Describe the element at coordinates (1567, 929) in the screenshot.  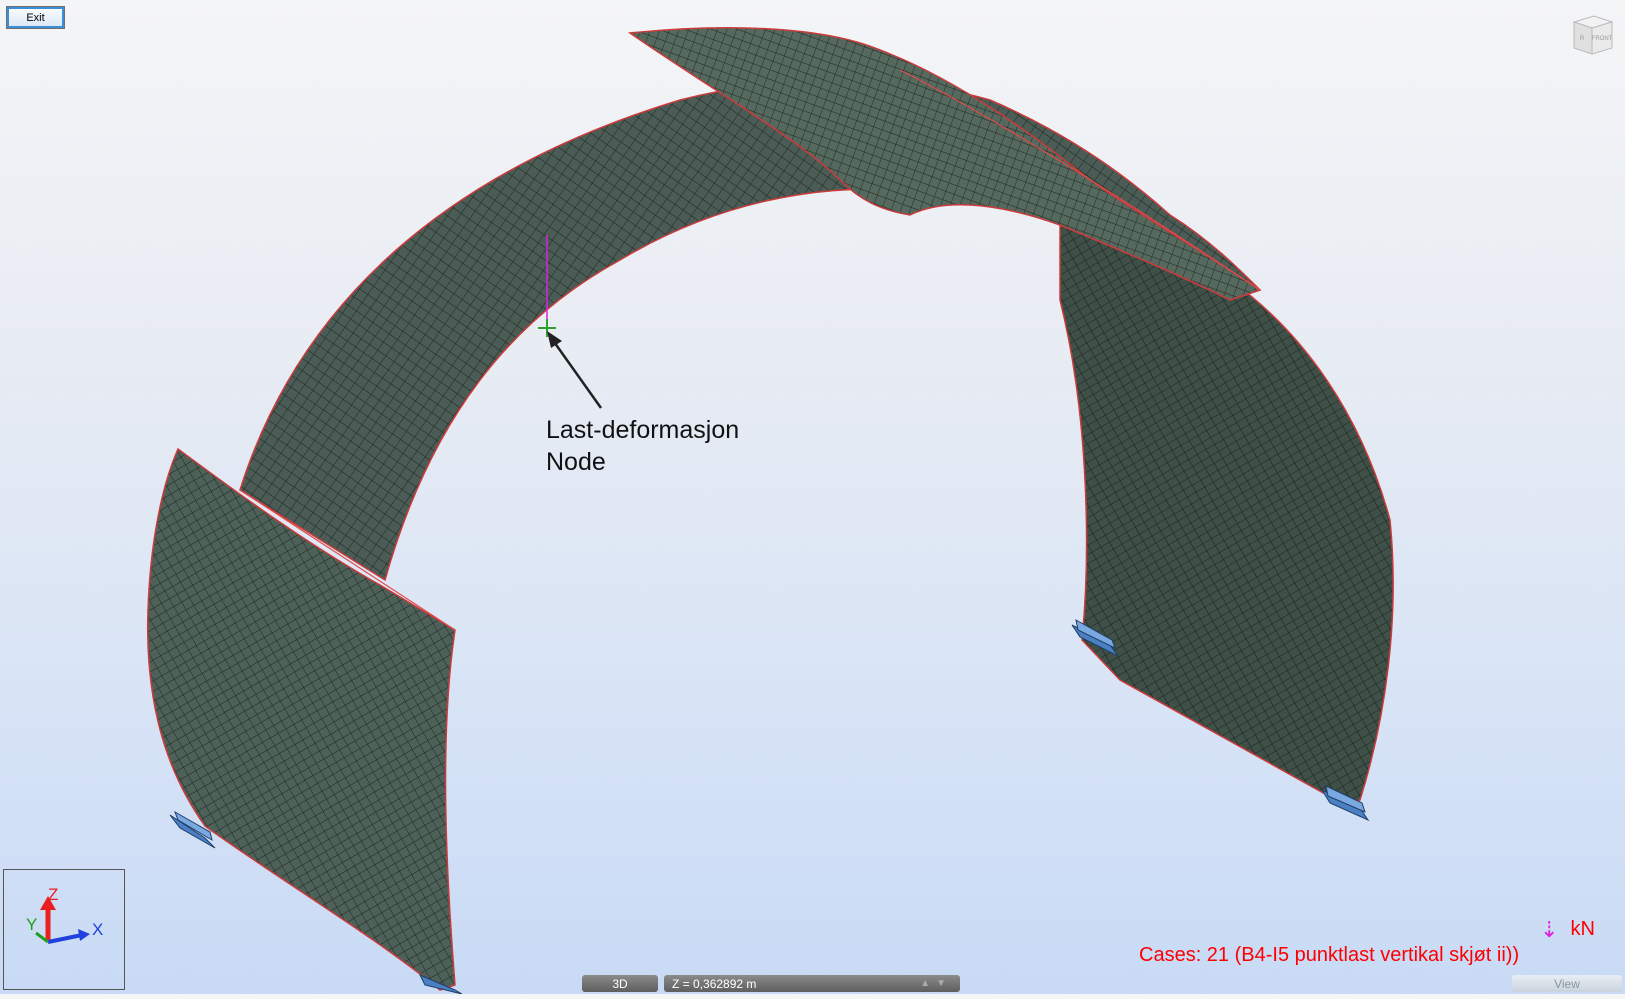
I see `load-legend: ⇣ kN` at that location.